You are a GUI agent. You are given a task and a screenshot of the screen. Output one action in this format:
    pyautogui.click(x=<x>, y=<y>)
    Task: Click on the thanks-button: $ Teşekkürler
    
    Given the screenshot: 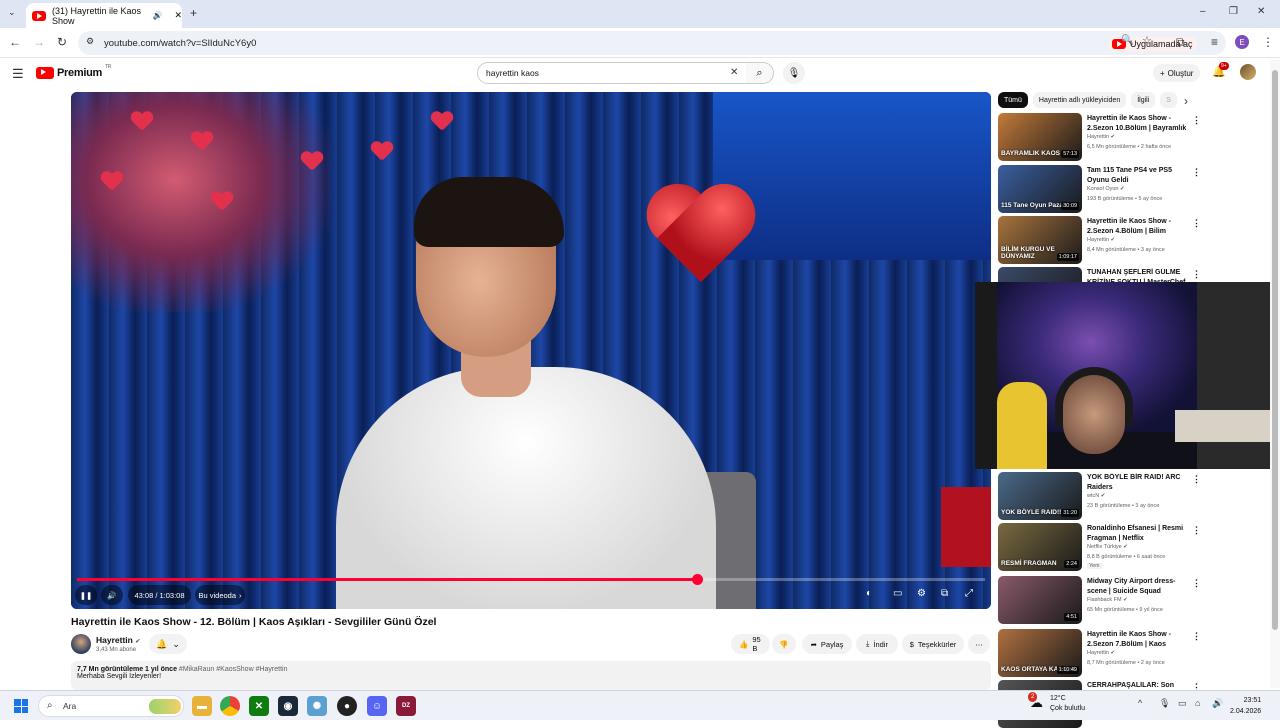 What is the action you would take?
    pyautogui.click(x=933, y=644)
    